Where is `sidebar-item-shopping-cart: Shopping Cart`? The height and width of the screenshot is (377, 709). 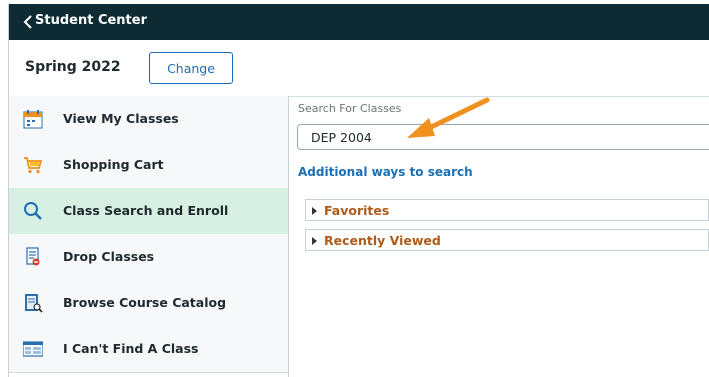 sidebar-item-shopping-cart: Shopping Cart is located at coordinates (148, 165).